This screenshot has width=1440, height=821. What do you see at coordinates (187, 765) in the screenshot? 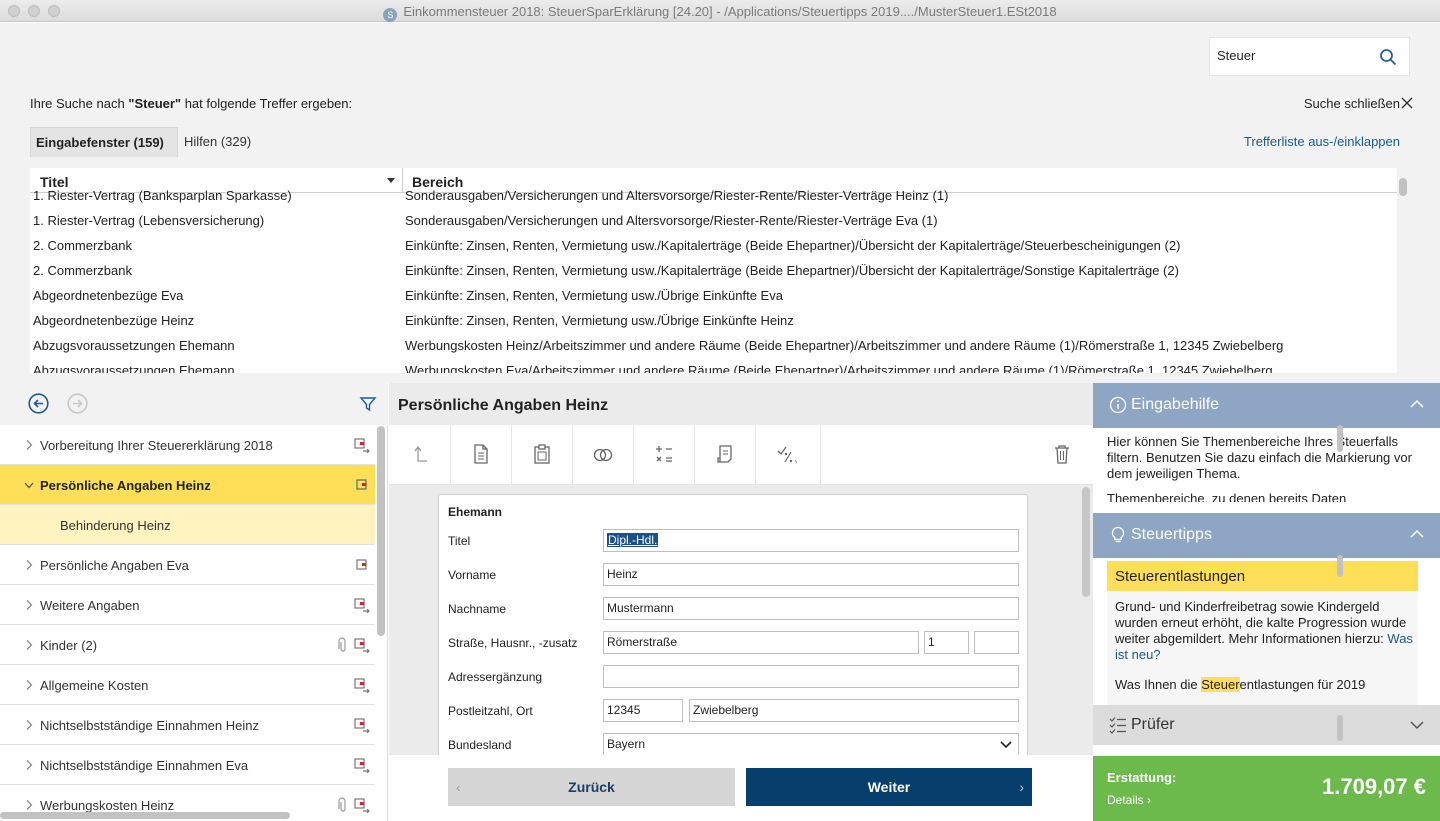
I see `nav-item-nichtselbststaendige-eva: Nichtselbstständige Einnahmen Eva` at bounding box center [187, 765].